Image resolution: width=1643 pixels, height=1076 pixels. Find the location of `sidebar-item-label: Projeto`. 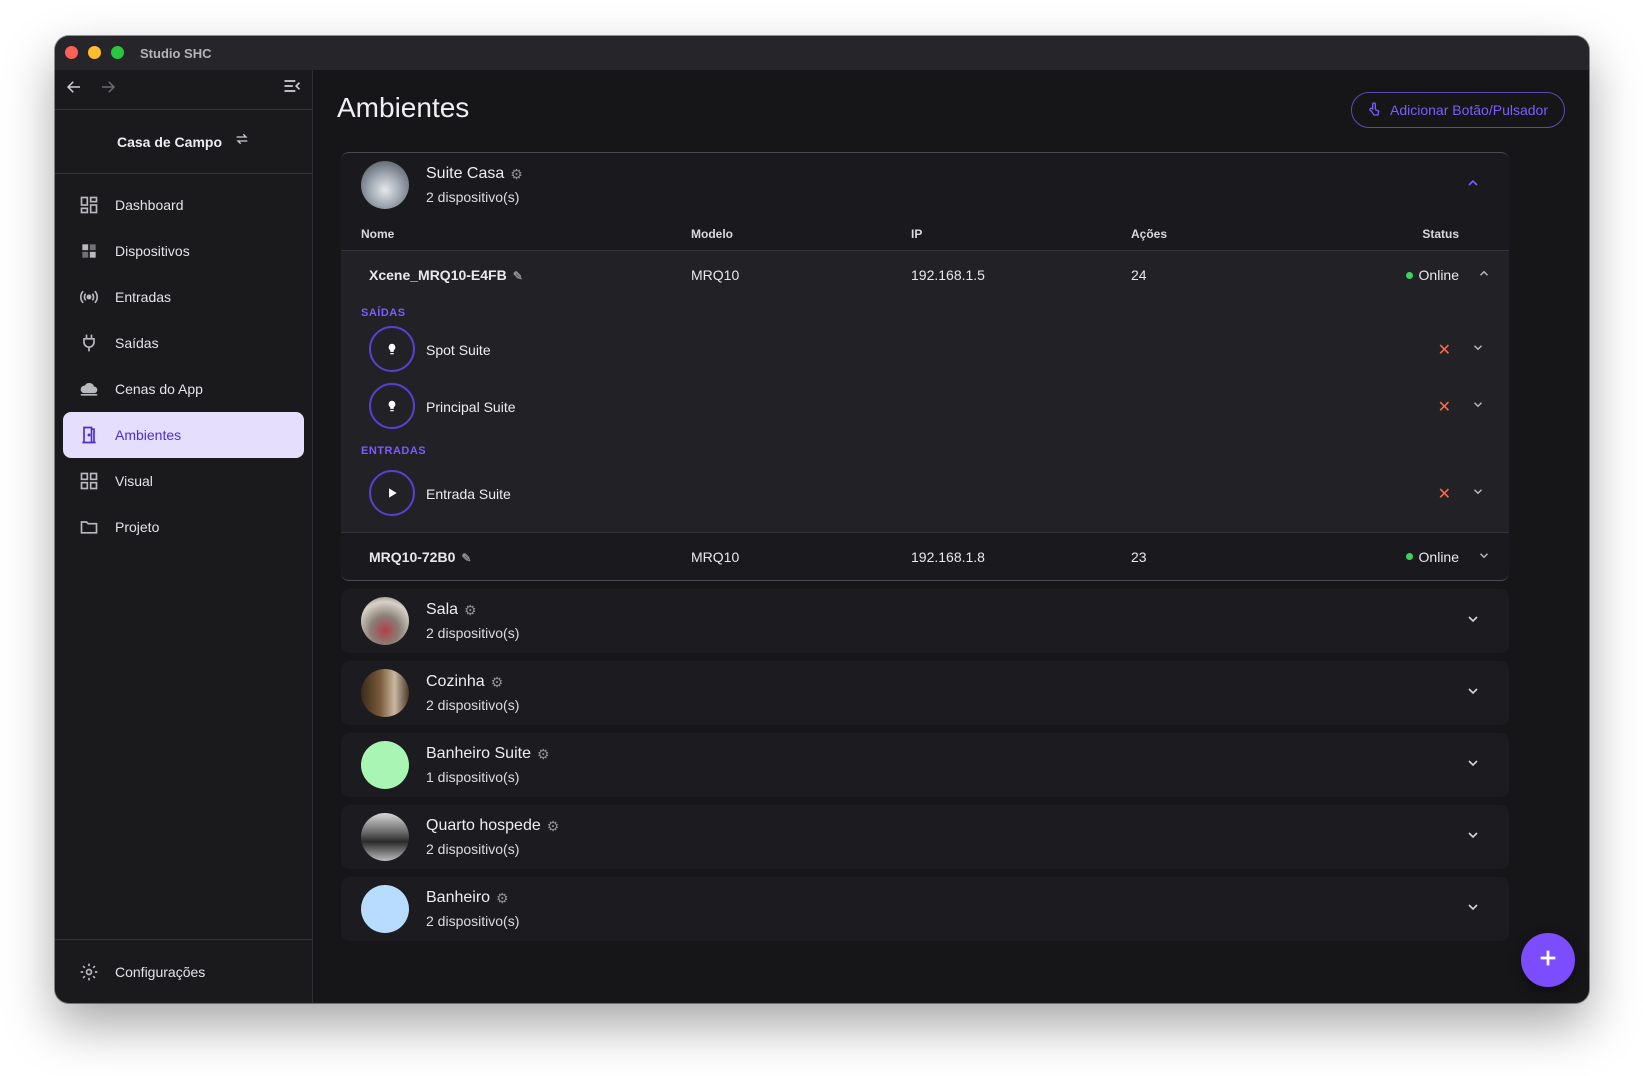

sidebar-item-label: Projeto is located at coordinates (137, 527).